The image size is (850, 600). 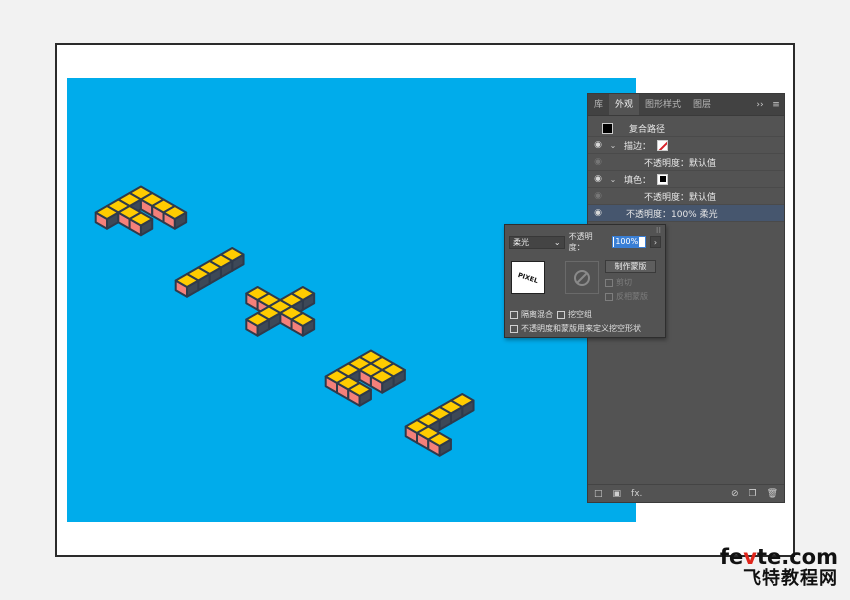 I want to click on blend-mode-select: 柔光 ⌄, so click(x=537, y=242).